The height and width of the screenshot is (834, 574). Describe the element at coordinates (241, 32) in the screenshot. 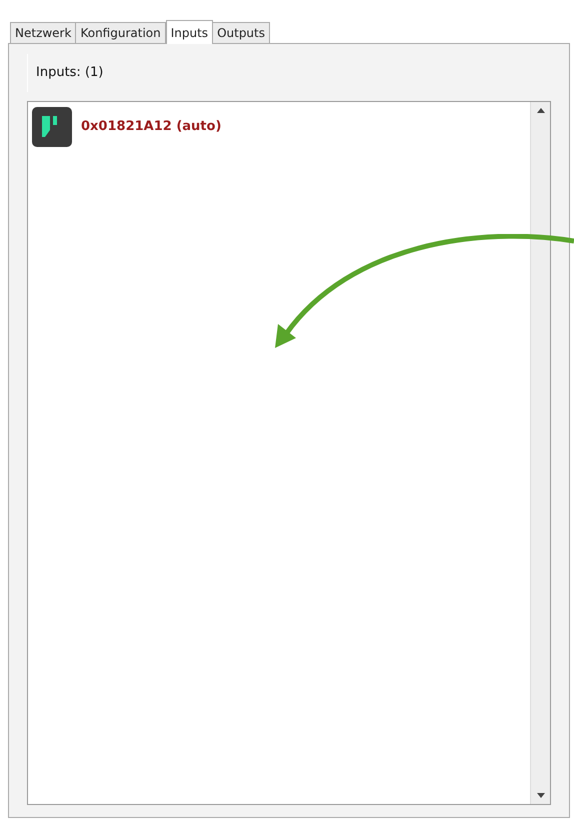

I see `tab: Outputs` at that location.